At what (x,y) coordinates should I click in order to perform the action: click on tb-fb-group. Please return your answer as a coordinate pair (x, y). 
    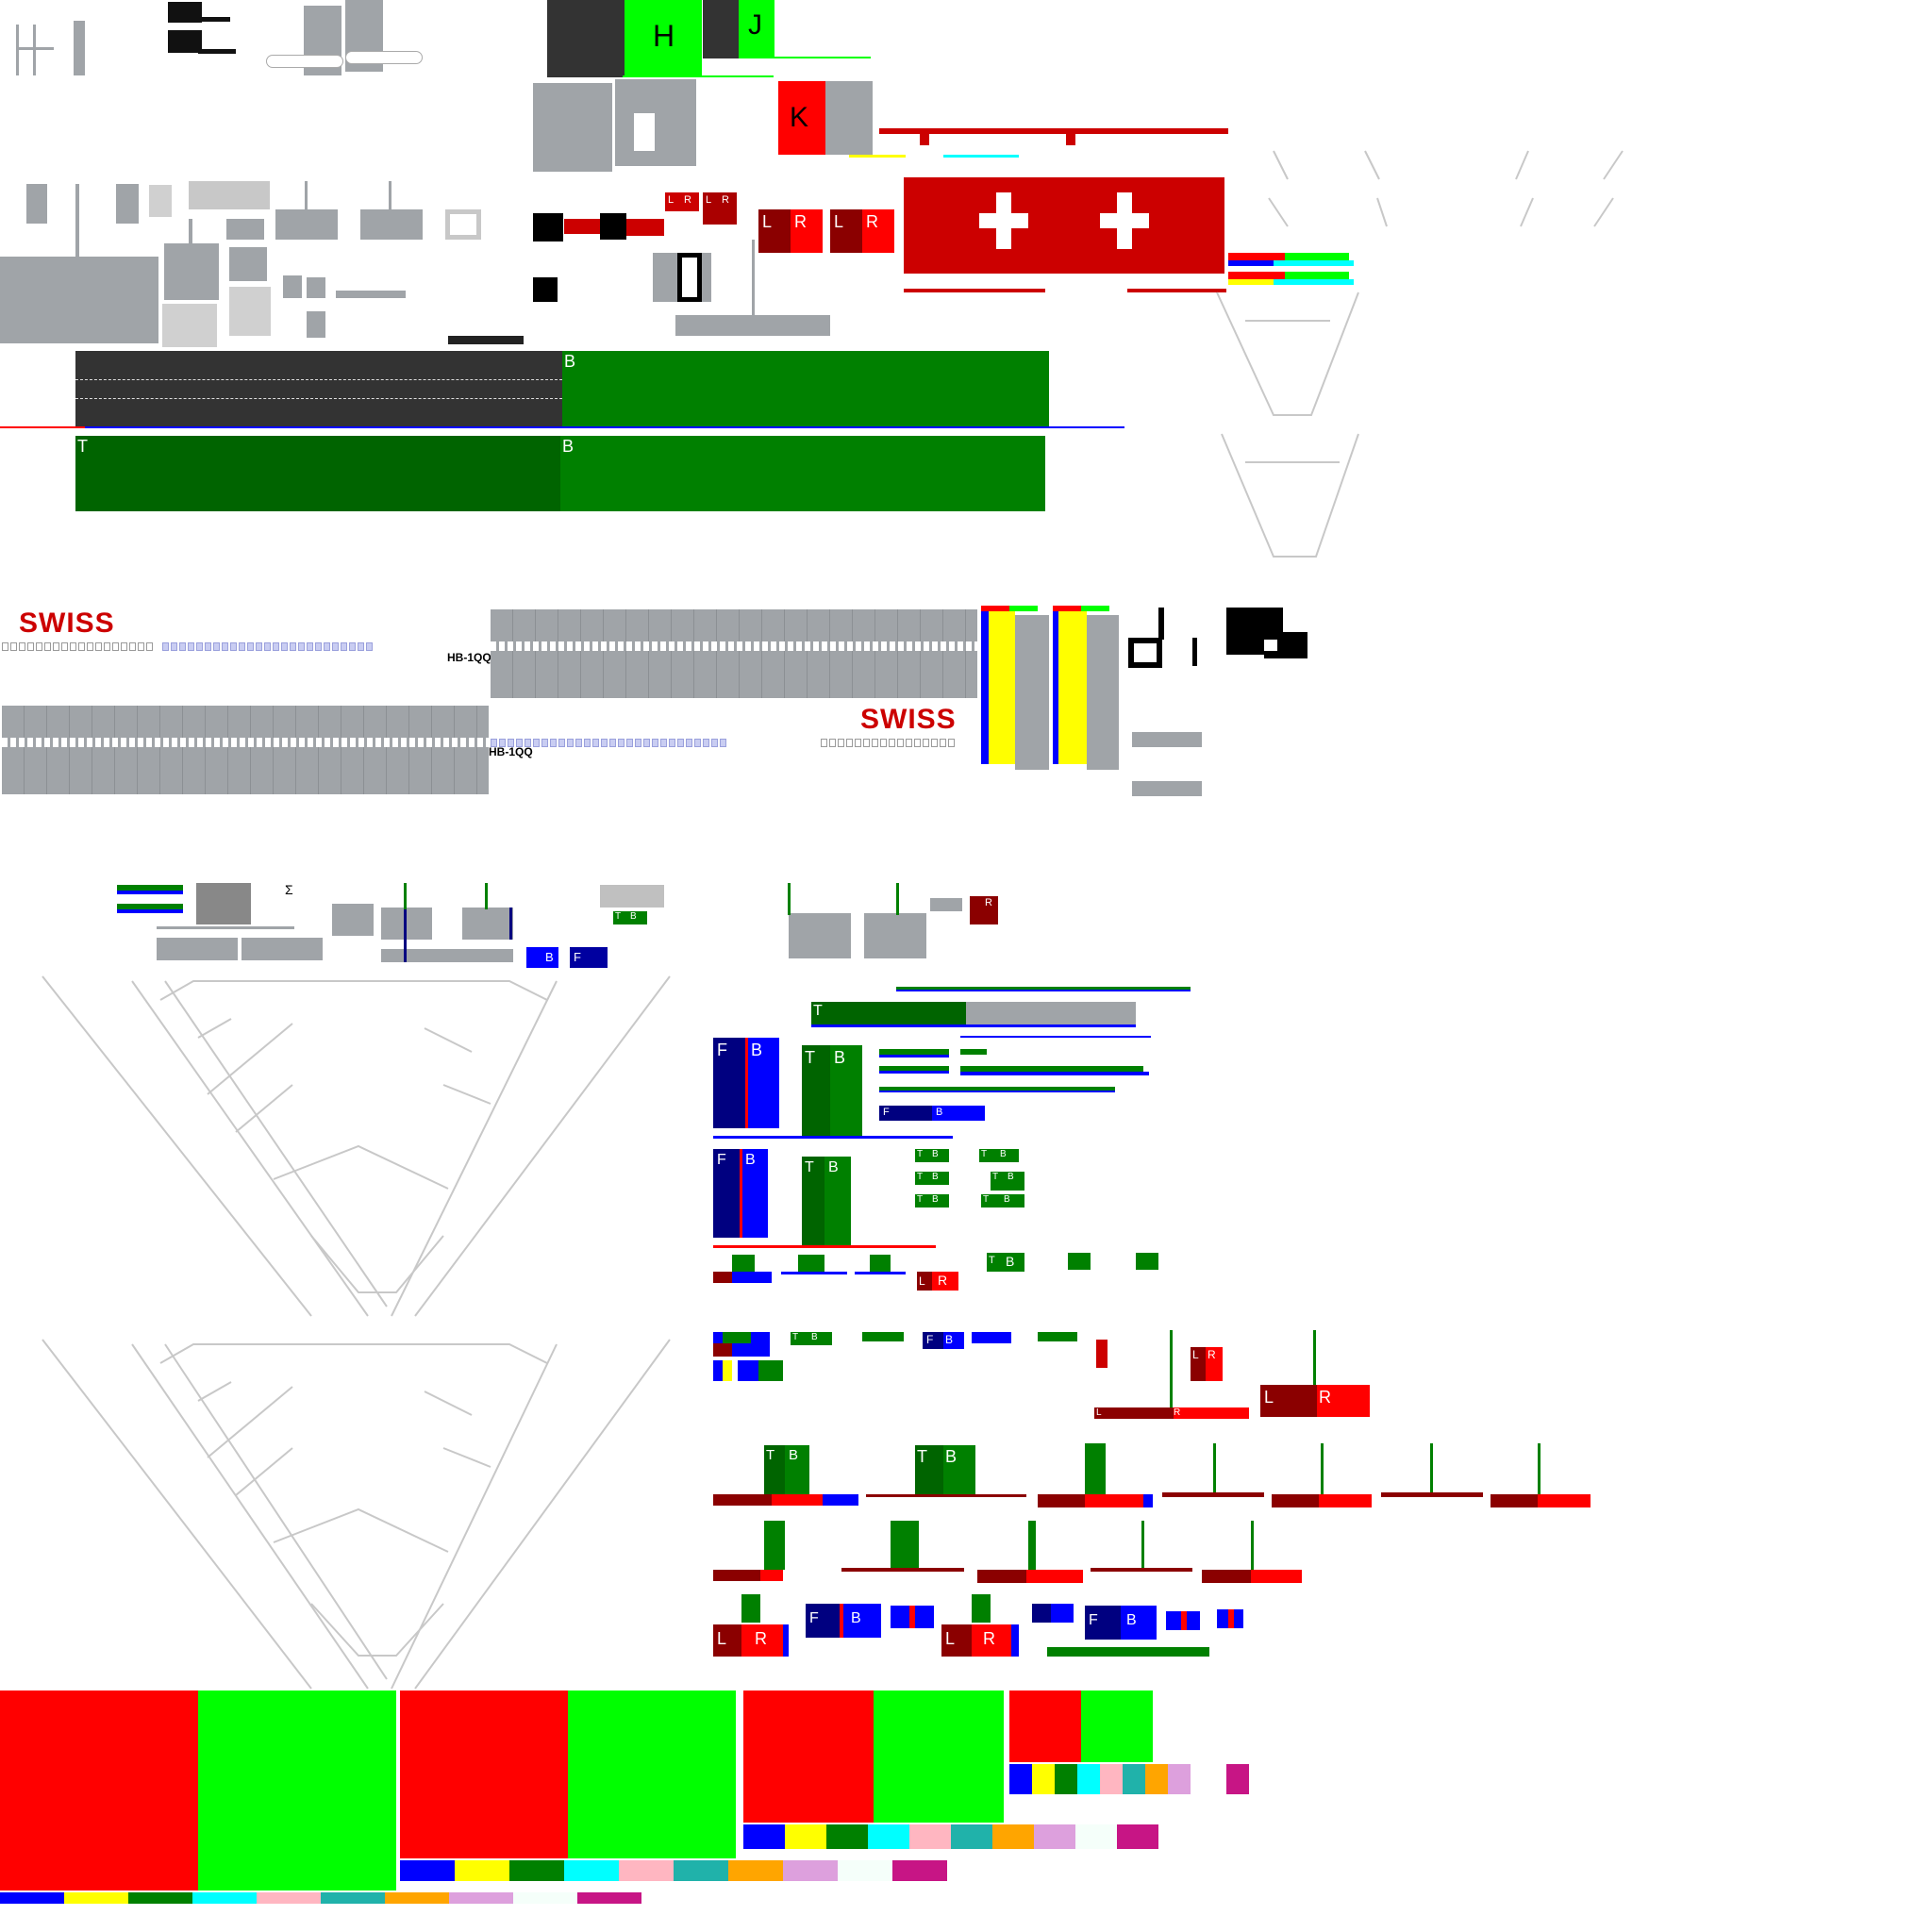
    Looking at the image, I should click on (741, 1344).